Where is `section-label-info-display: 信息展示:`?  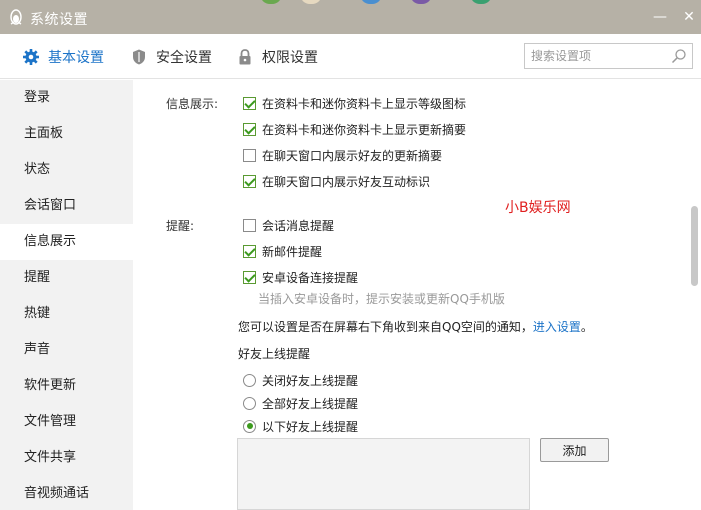 section-label-info-display: 信息展示: is located at coordinates (192, 104).